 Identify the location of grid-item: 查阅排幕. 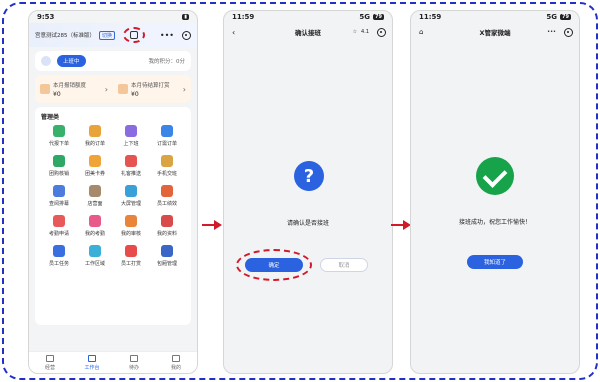
(59, 196).